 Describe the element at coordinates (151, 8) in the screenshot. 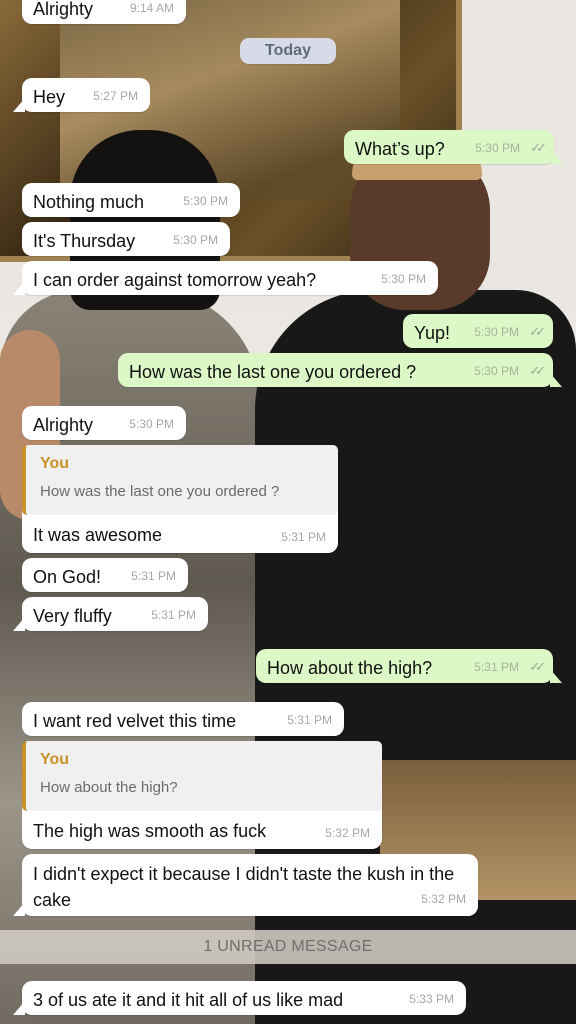

I see `message-time: 9:14 AM` at that location.